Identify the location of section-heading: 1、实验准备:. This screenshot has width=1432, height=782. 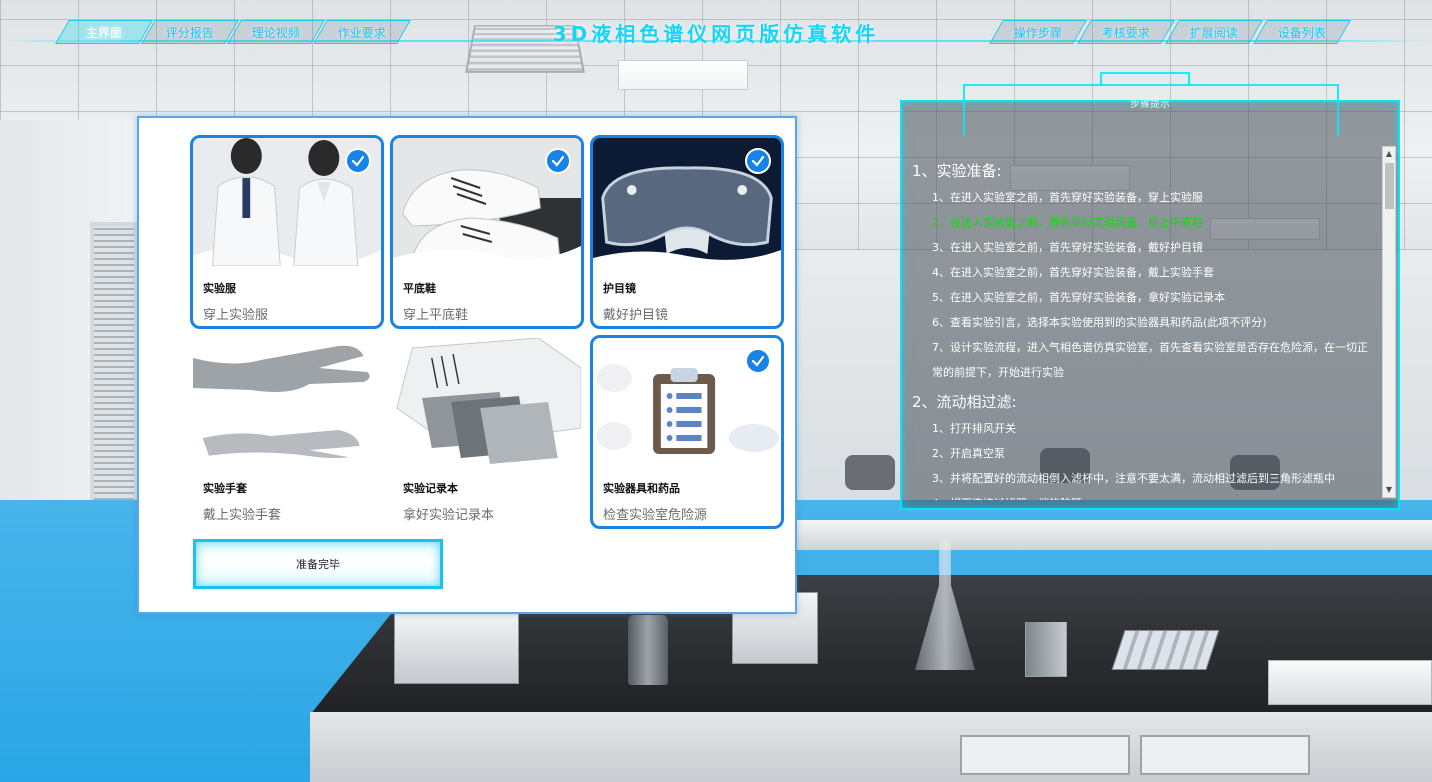
(957, 171).